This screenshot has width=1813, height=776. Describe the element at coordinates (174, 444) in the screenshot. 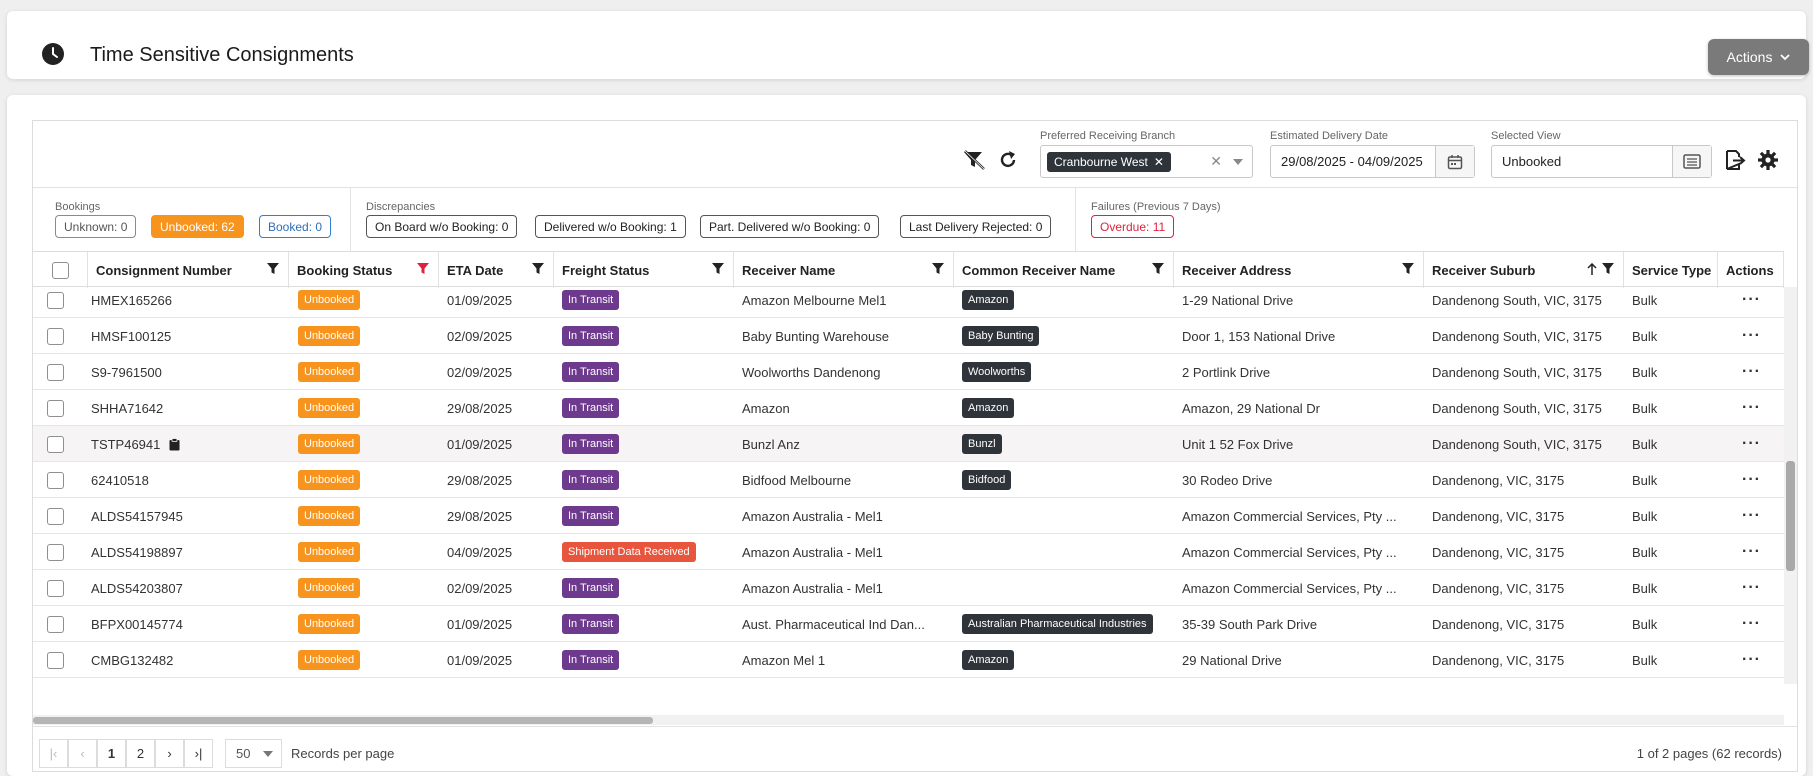

I see `clipboard-icon` at that location.